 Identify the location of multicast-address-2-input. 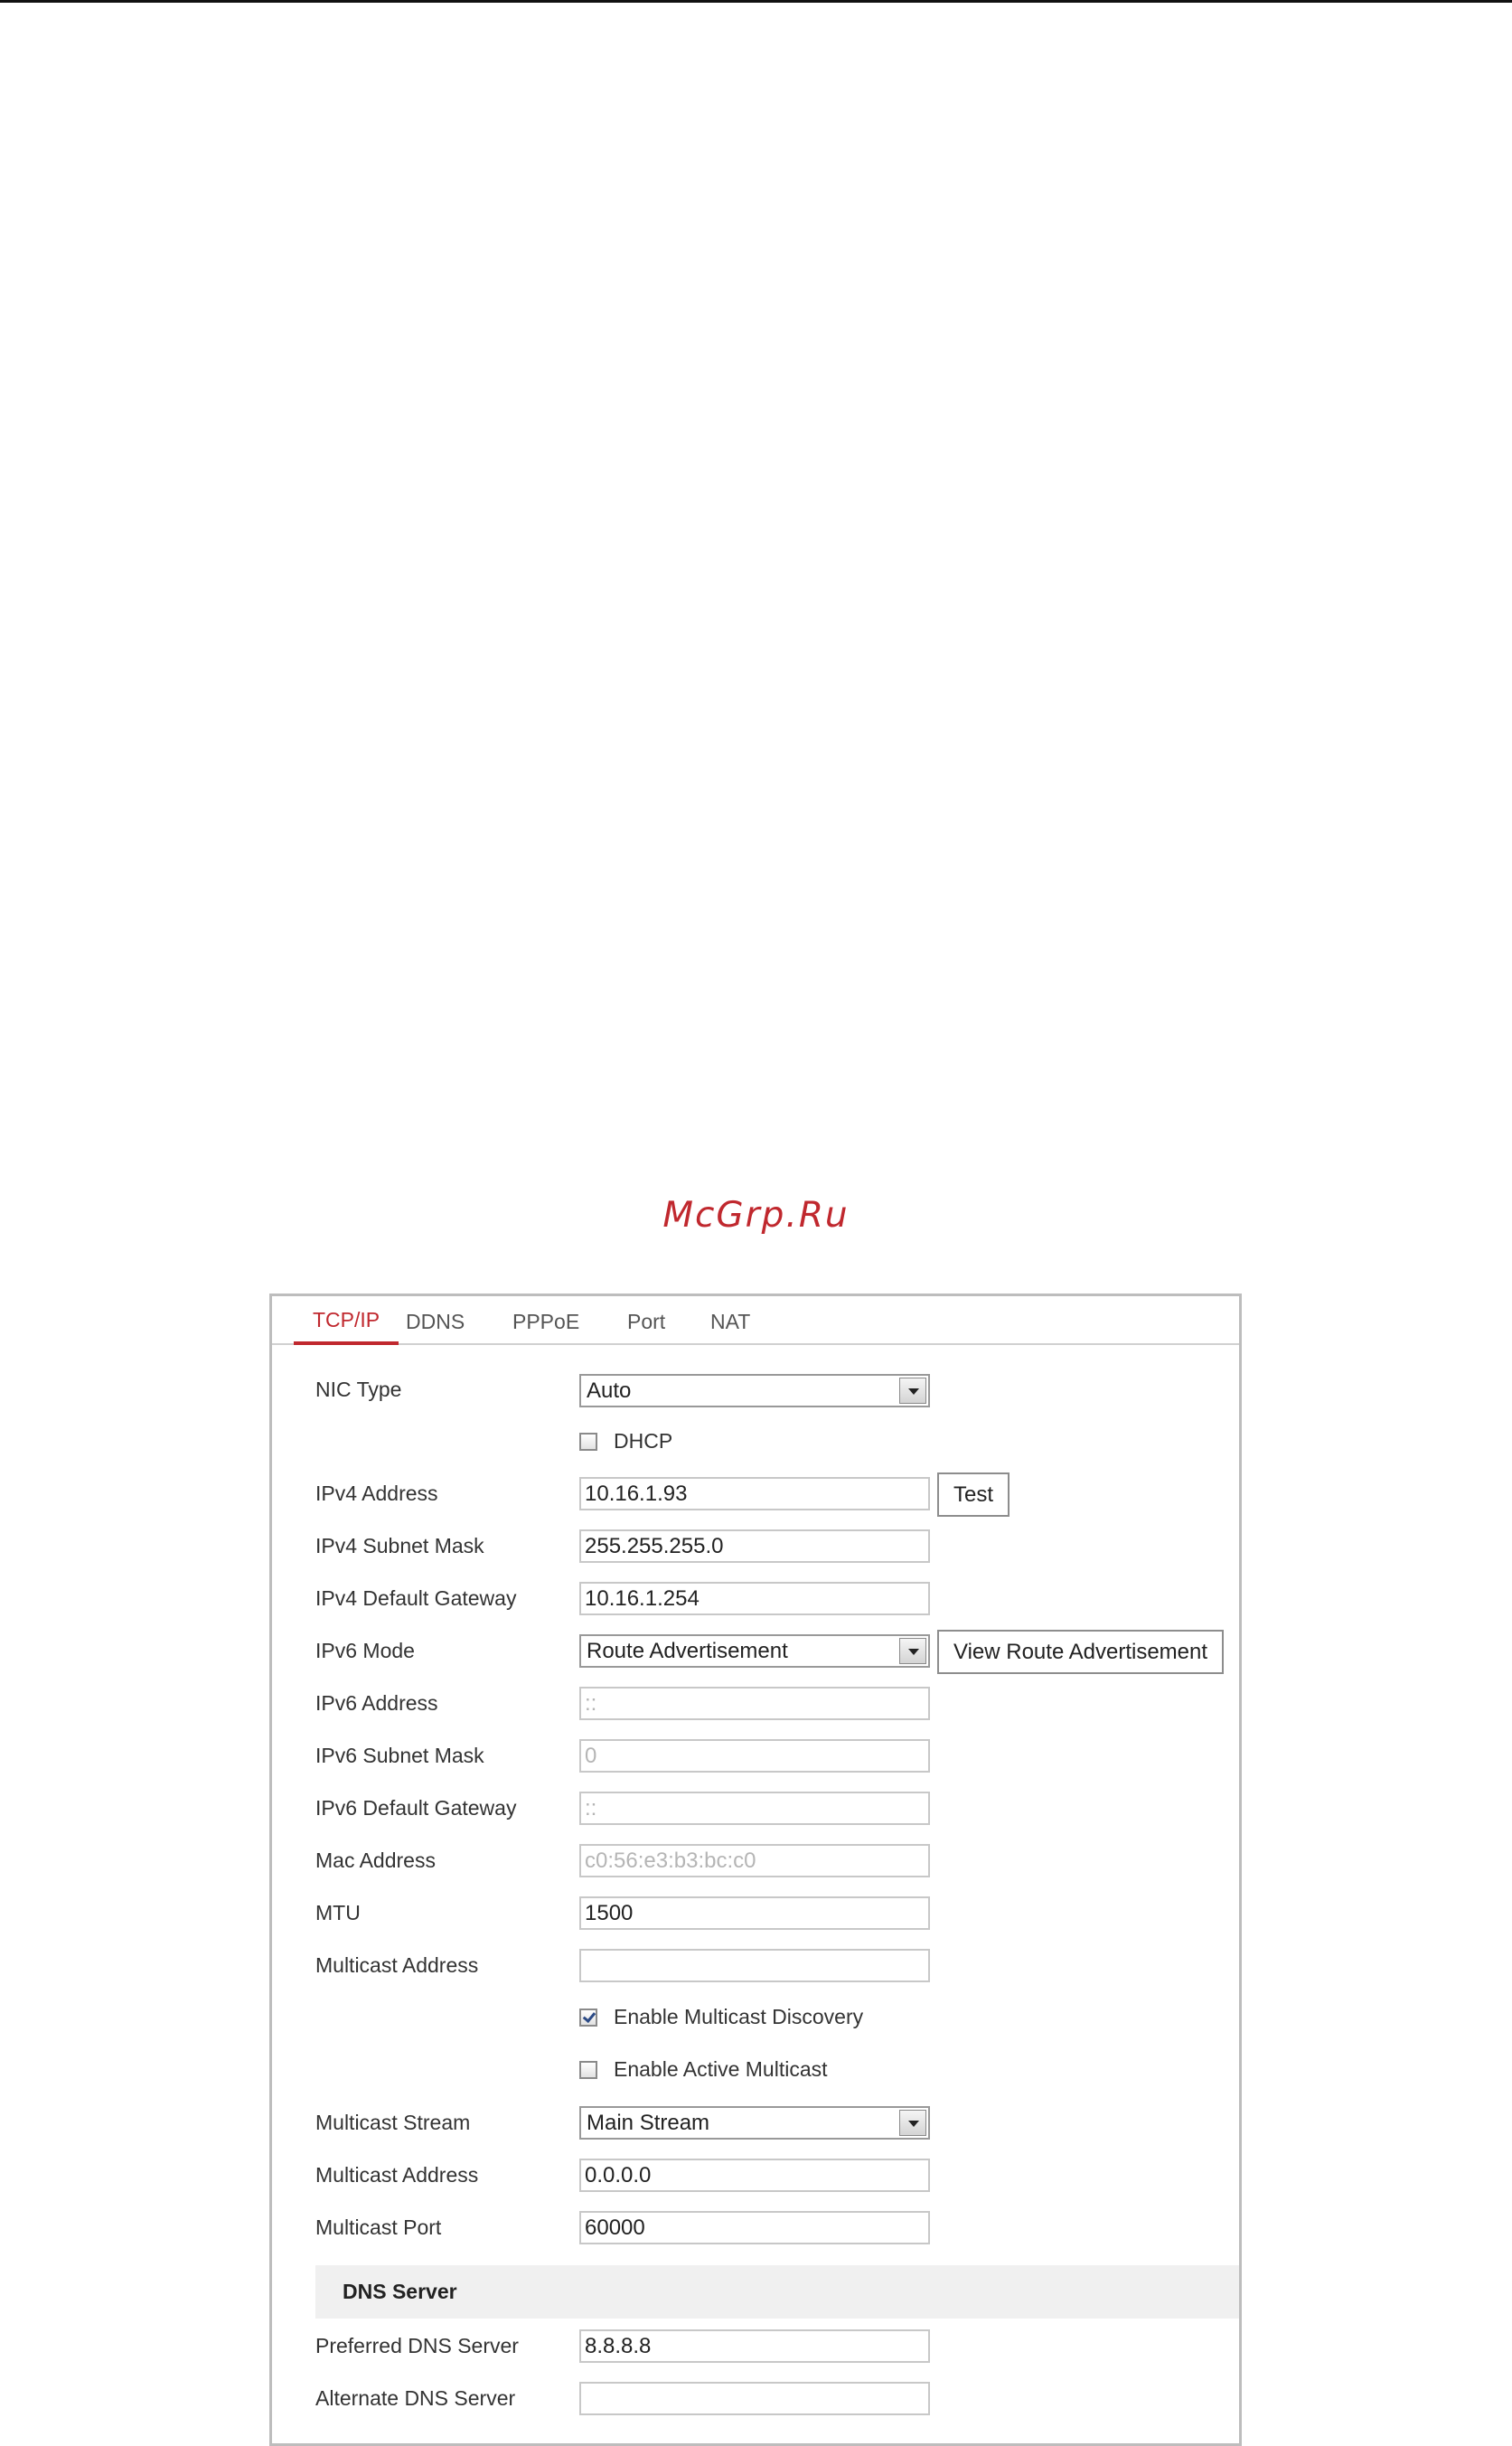
(754, 2175).